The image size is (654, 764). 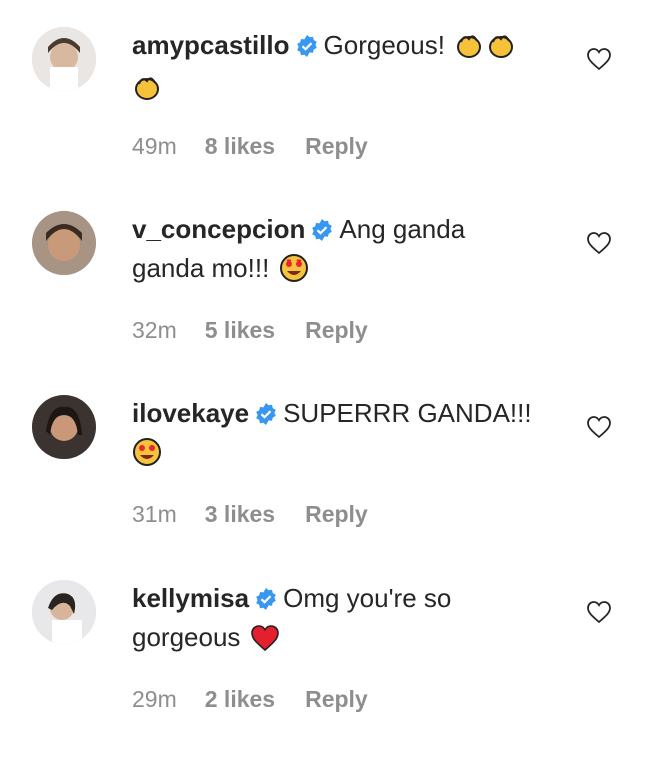 I want to click on likes-count: 8 likes, so click(x=240, y=146).